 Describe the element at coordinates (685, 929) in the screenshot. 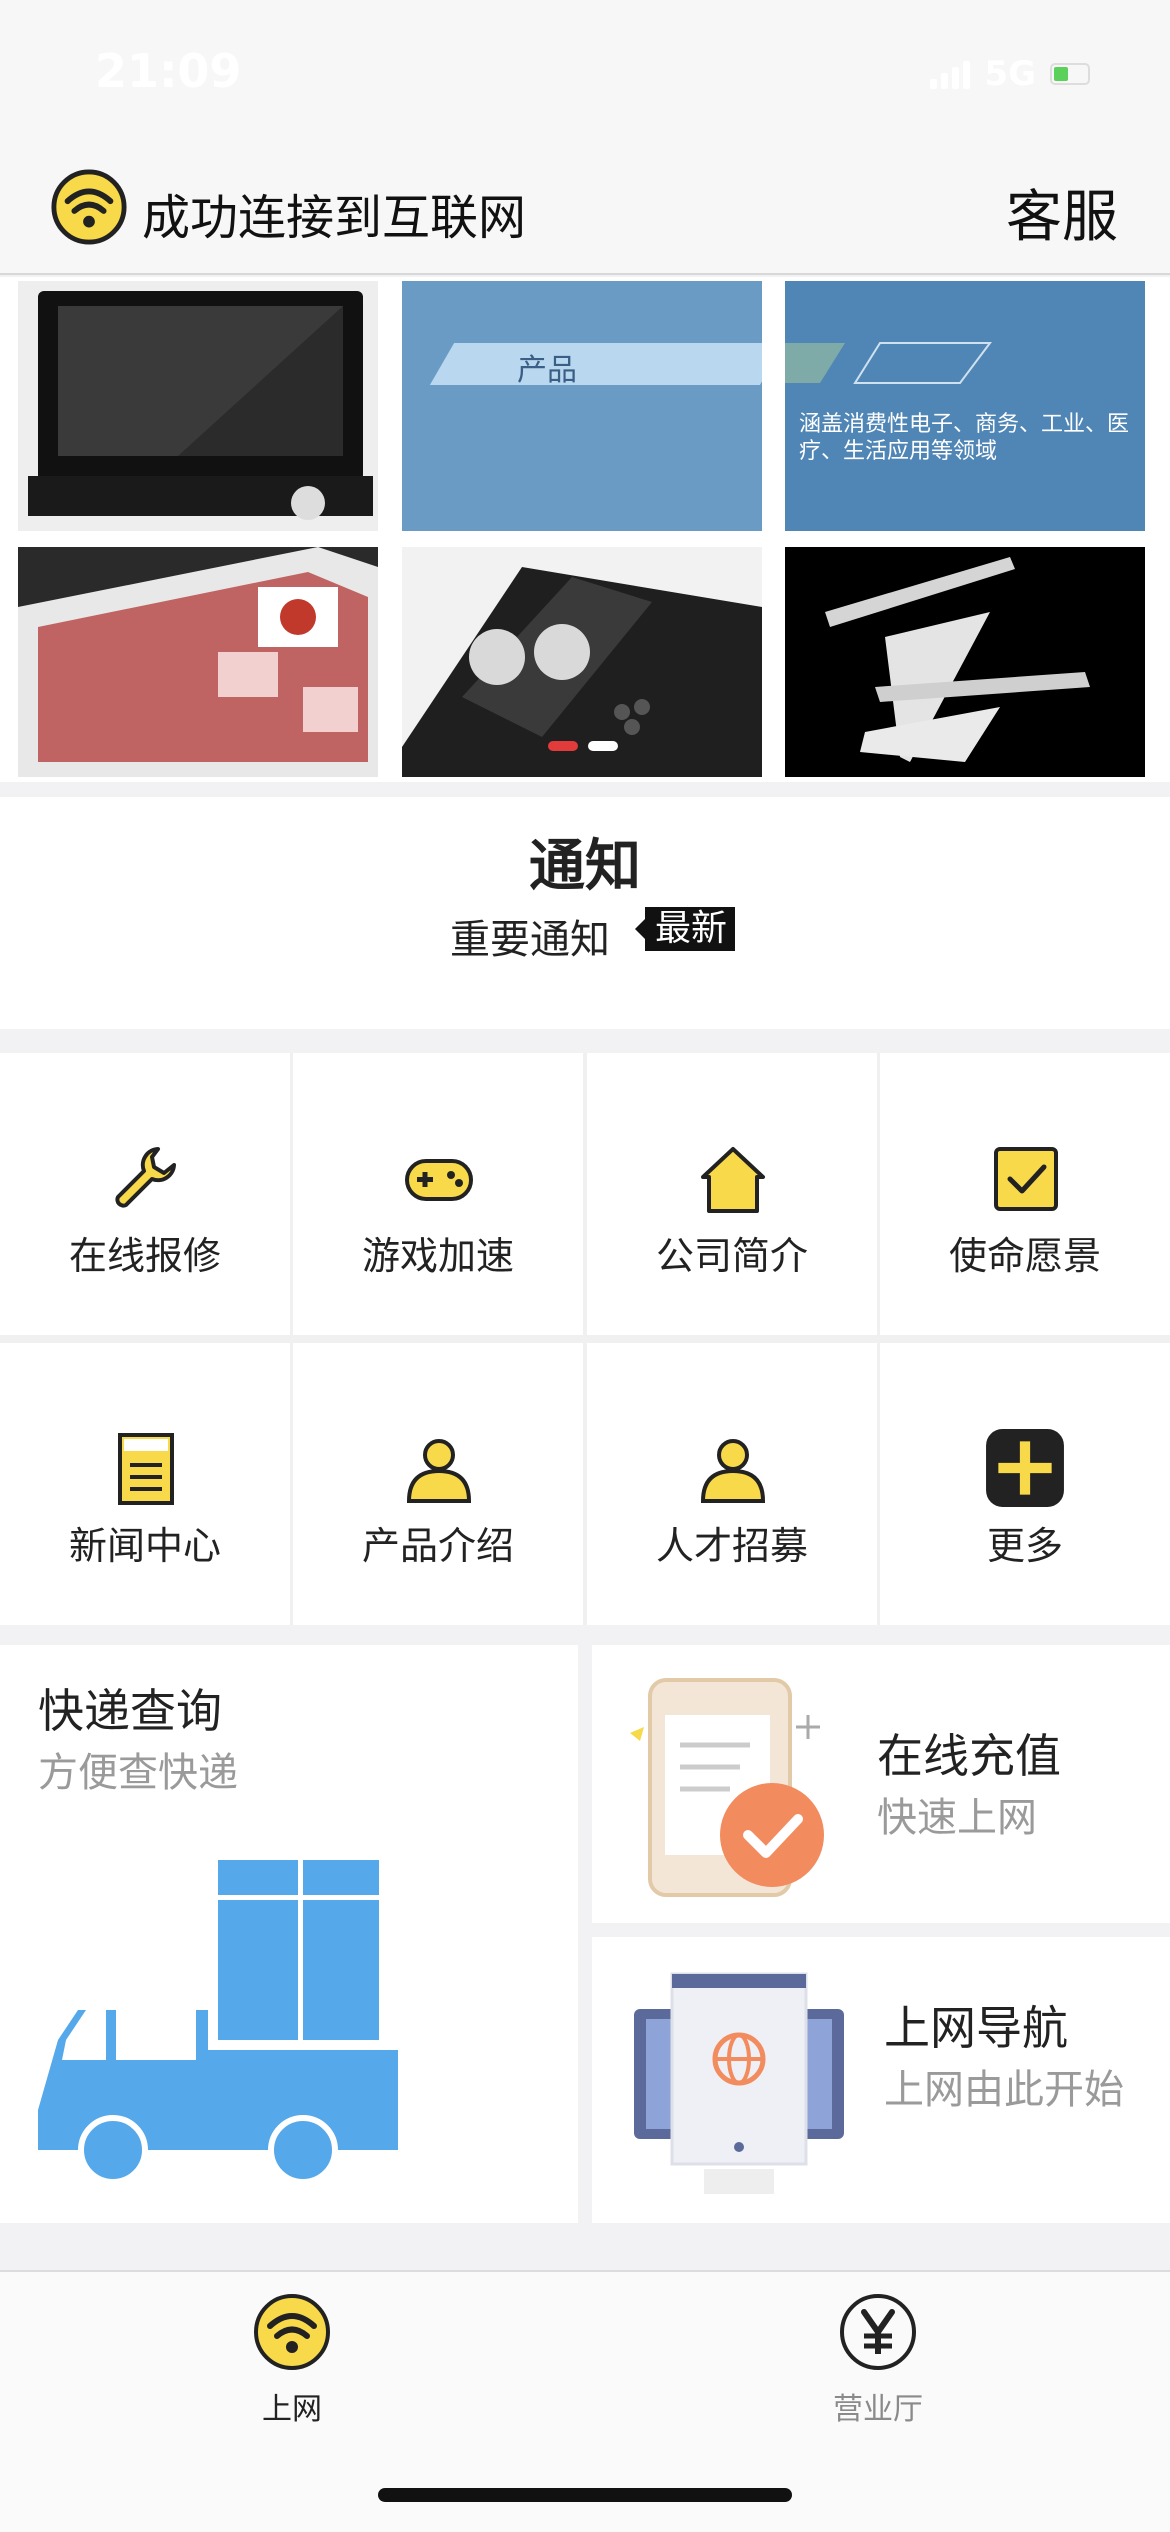

I see `notice-badge: 最新` at that location.